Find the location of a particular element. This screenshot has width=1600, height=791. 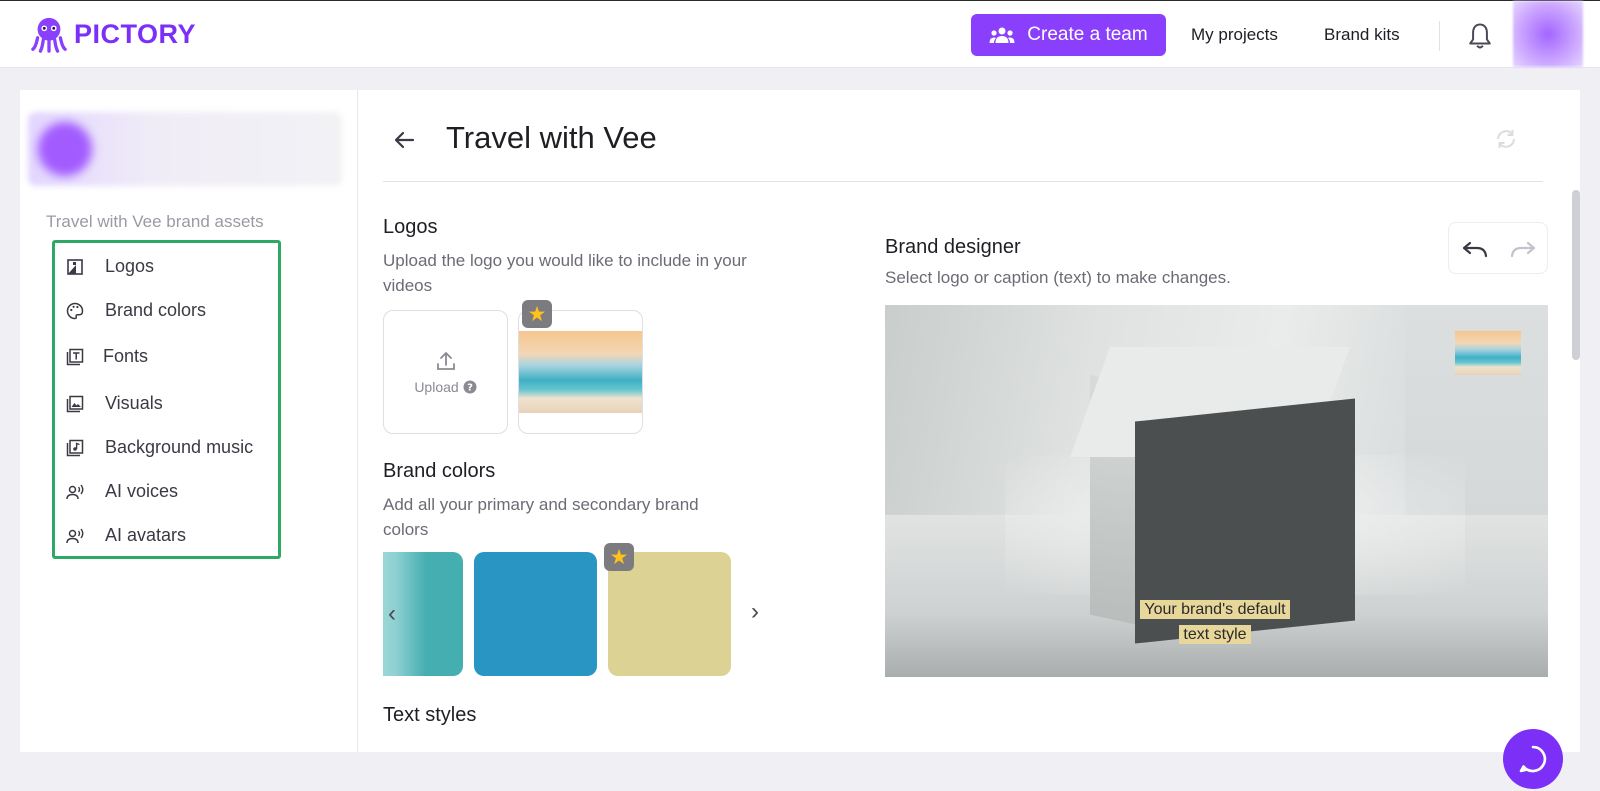

sidebar-item-fonts: Fonts is located at coordinates (106, 356).